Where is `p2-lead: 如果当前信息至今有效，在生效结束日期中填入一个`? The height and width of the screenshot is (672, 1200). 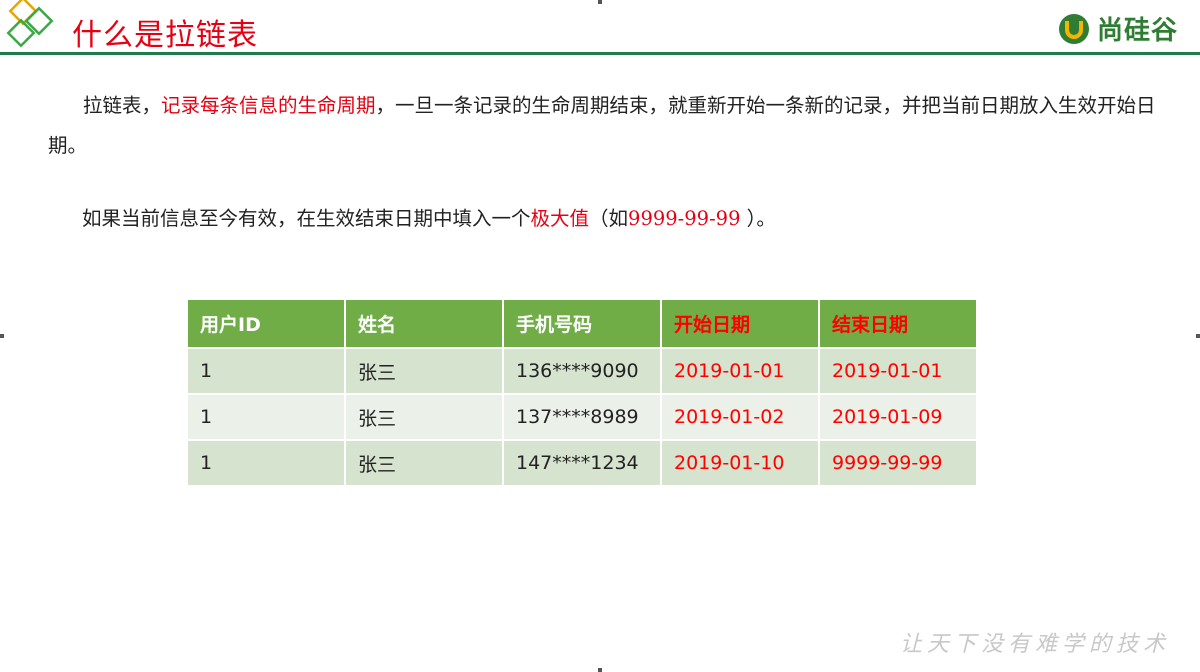 p2-lead: 如果当前信息至今有效，在生效结束日期中填入一个 is located at coordinates (306, 218).